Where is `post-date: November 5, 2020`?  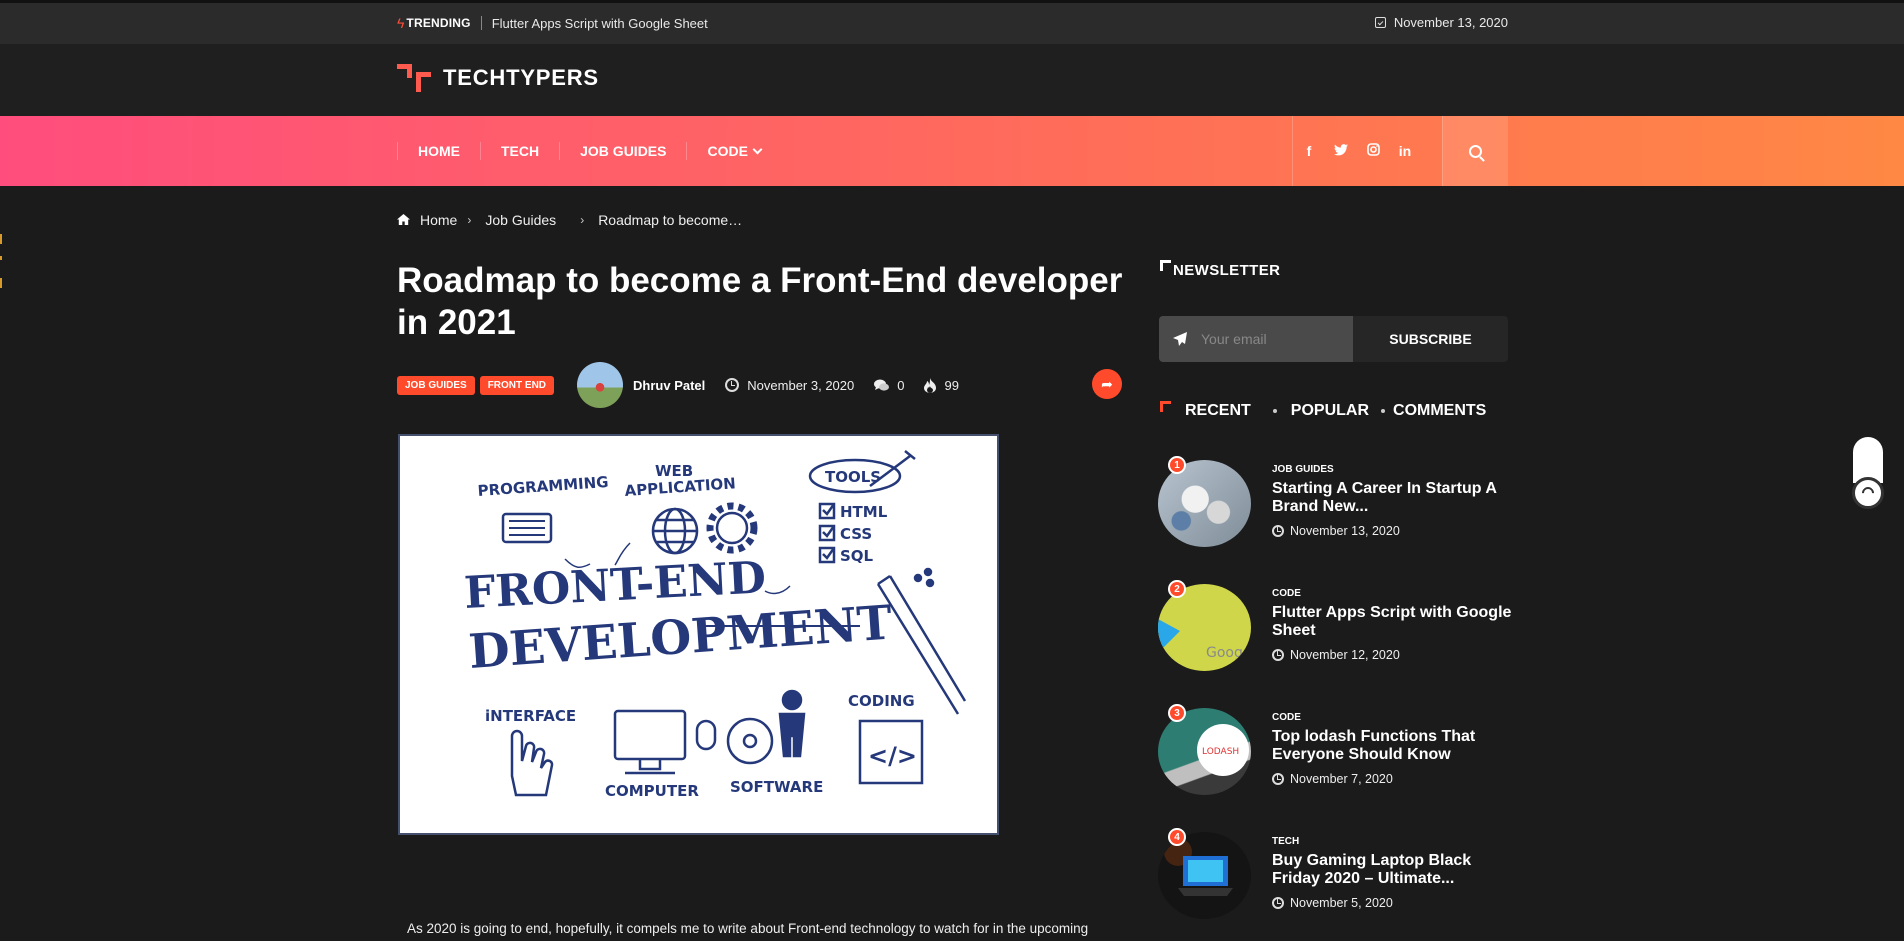
post-date: November 5, 2020 is located at coordinates (1332, 903).